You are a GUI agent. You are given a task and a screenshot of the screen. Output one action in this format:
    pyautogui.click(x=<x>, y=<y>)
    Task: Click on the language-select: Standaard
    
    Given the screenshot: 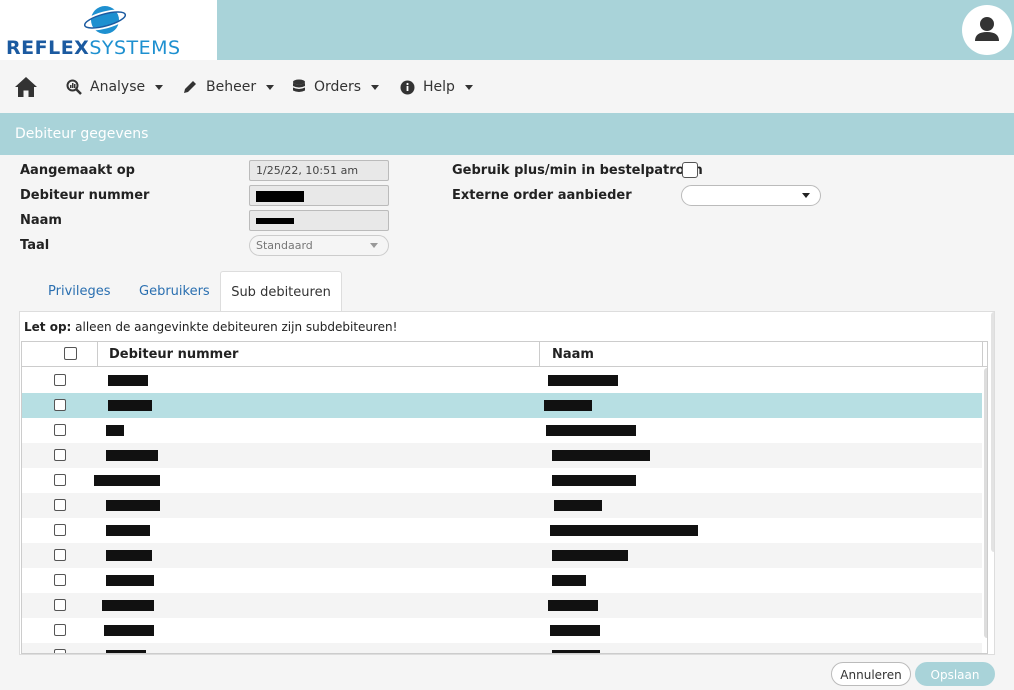 What is the action you would take?
    pyautogui.click(x=319, y=245)
    